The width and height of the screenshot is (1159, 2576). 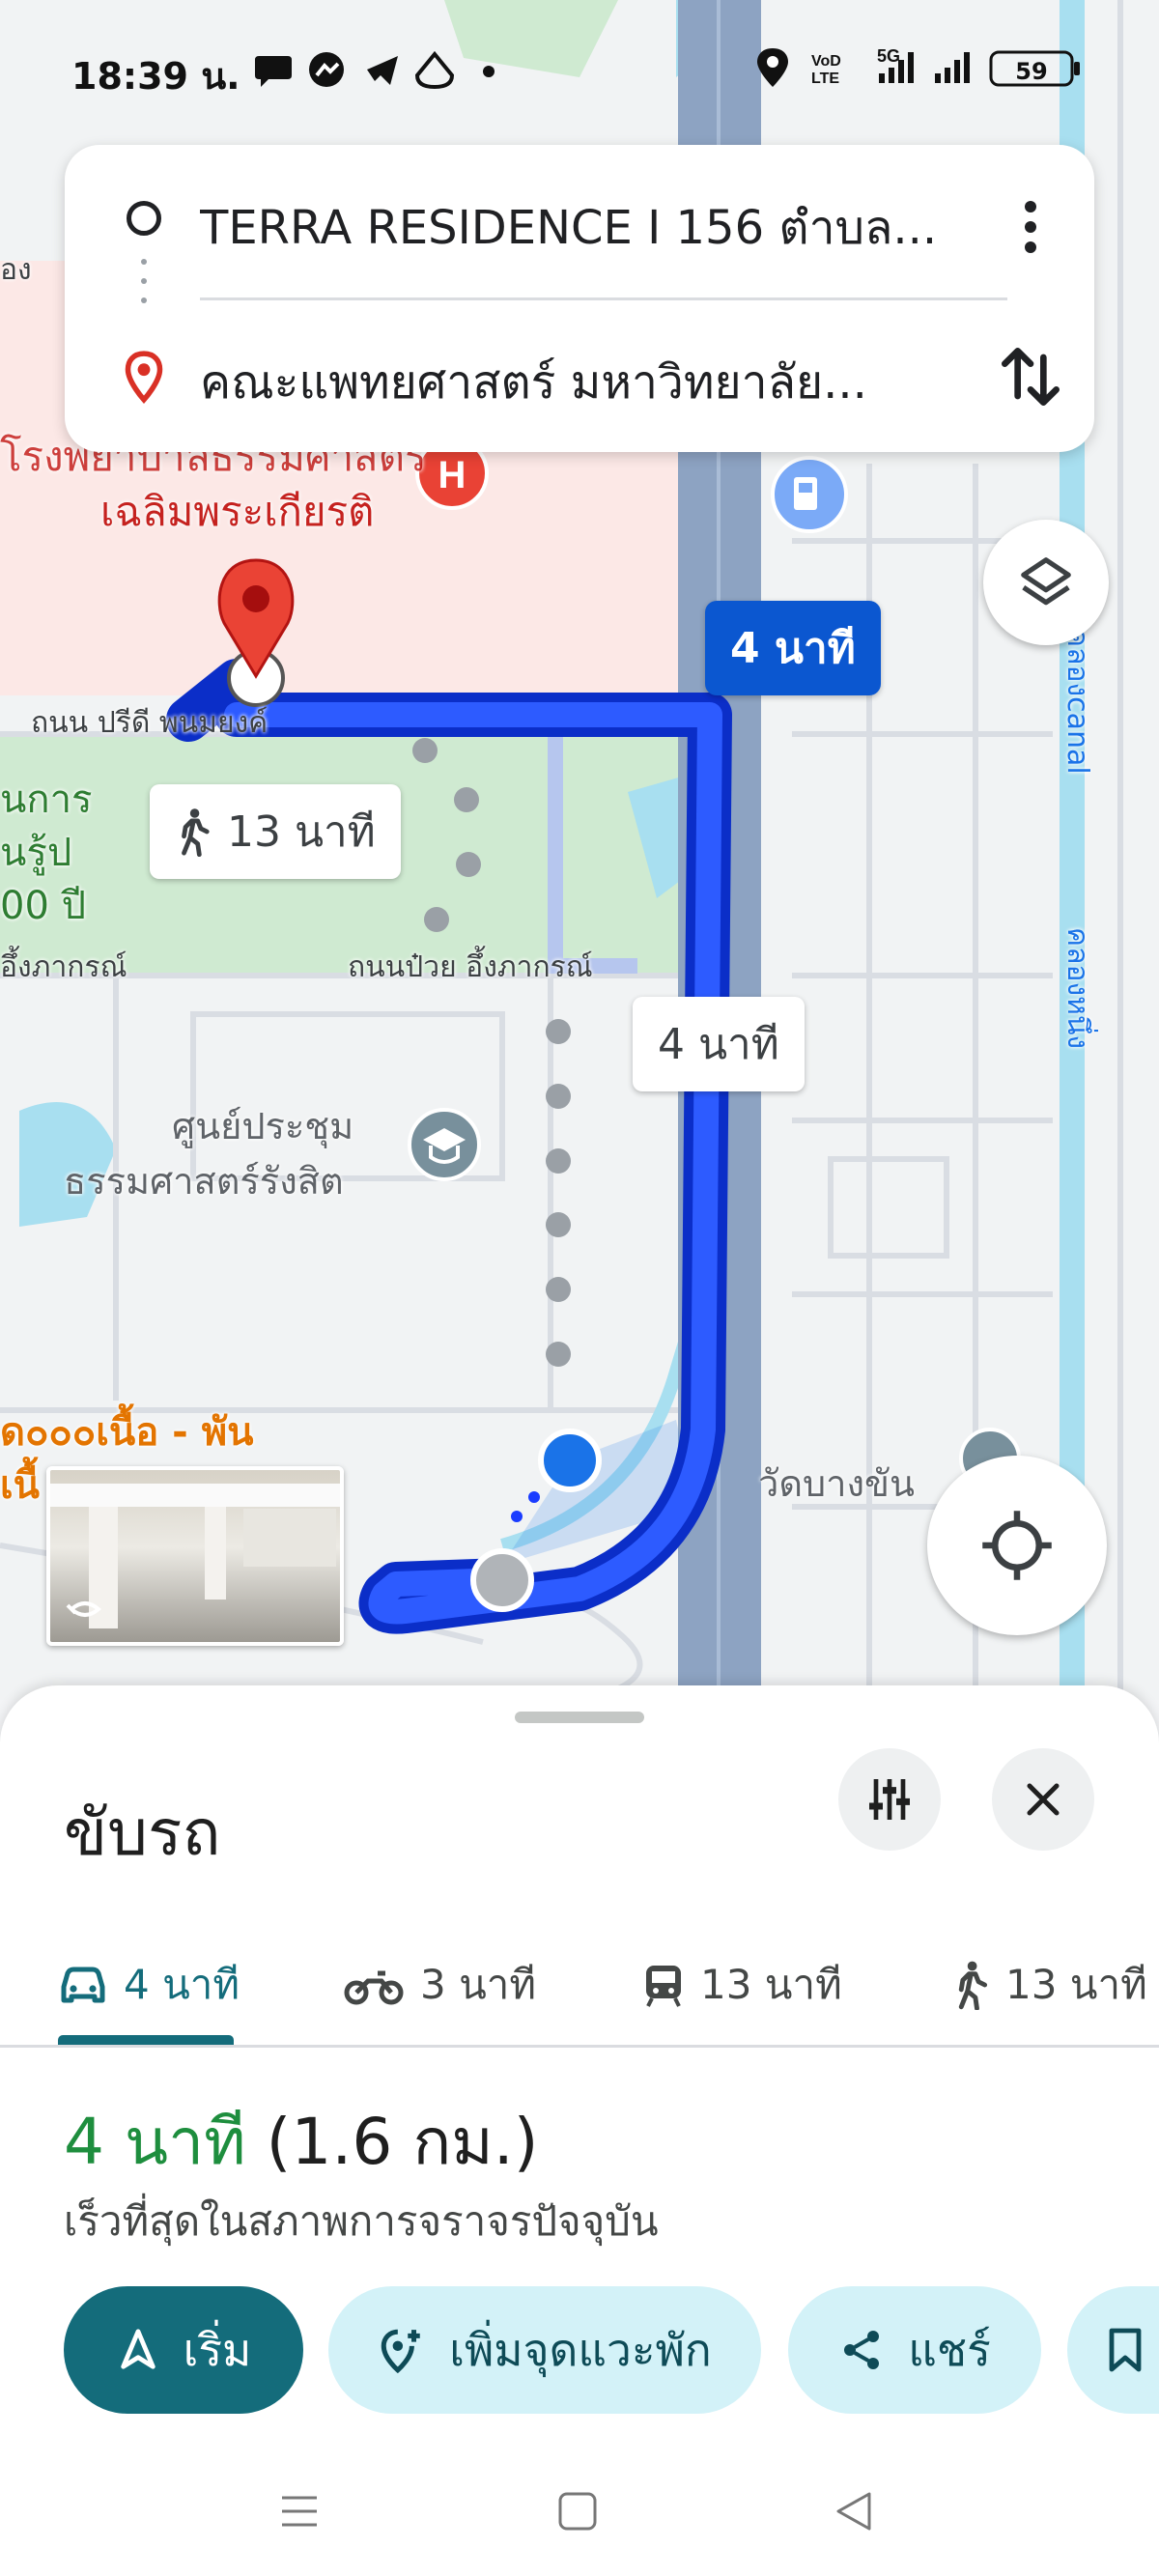 I want to click on crosshair-icon, so click(x=1017, y=1545).